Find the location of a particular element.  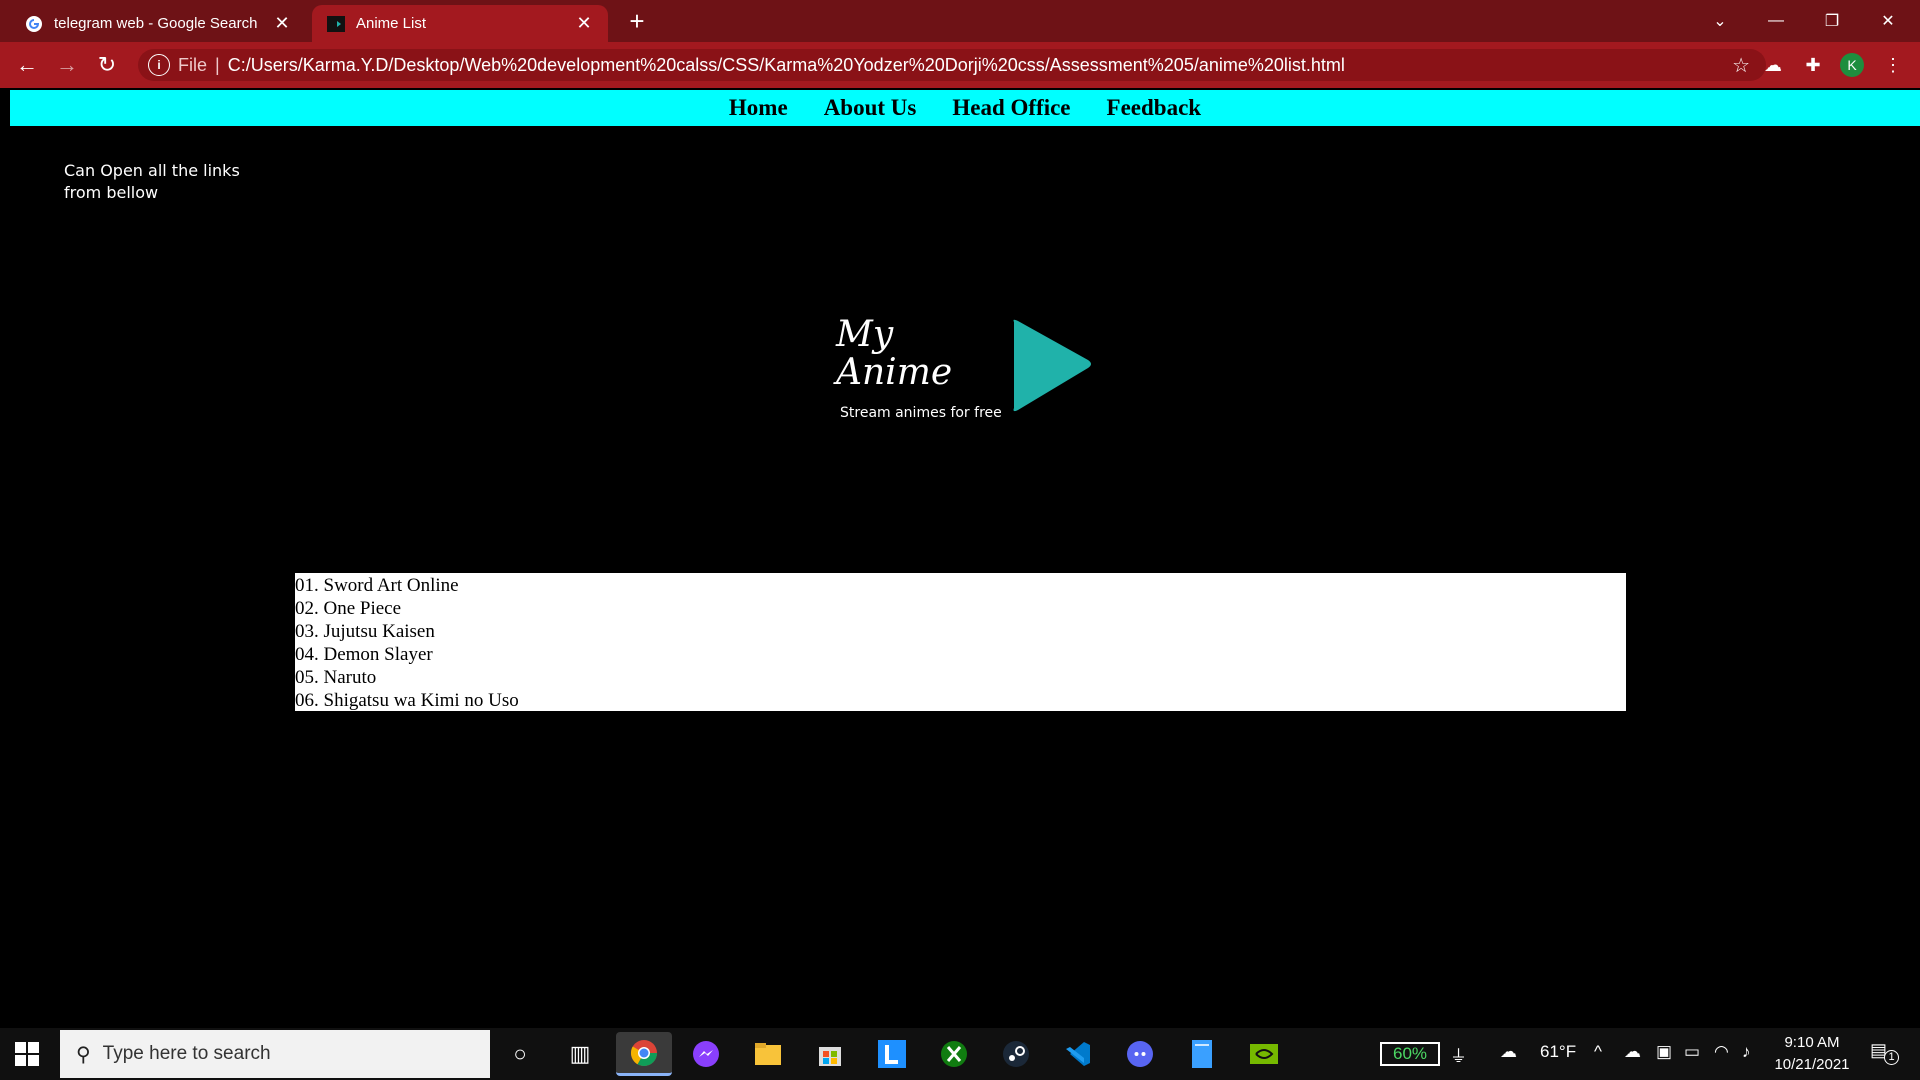

logo-wordmark: My Anime is located at coordinates (894, 354).